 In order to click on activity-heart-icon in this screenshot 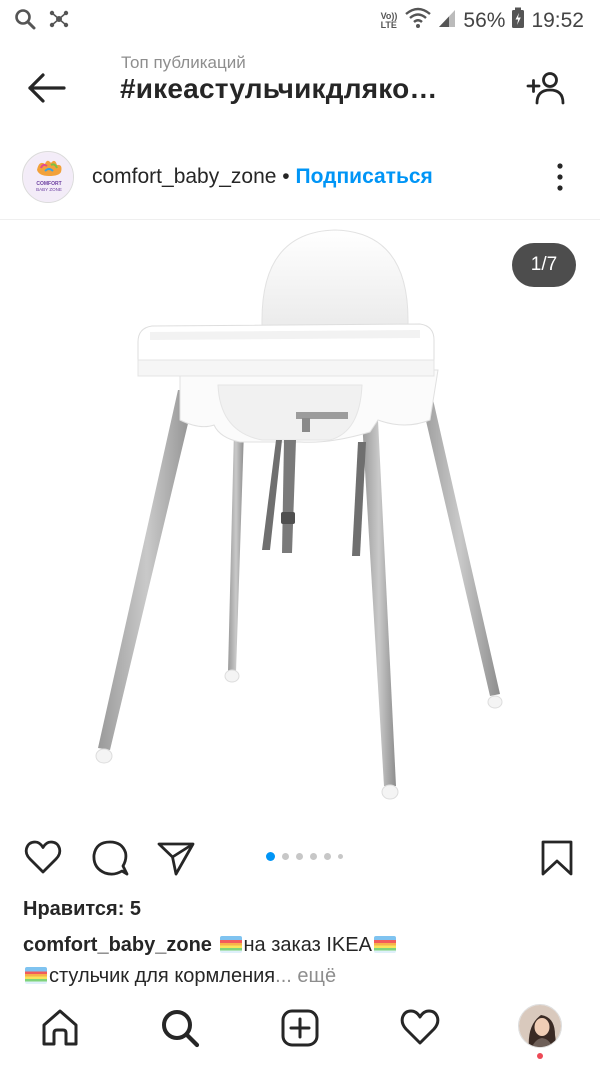, I will do `click(420, 1031)`.